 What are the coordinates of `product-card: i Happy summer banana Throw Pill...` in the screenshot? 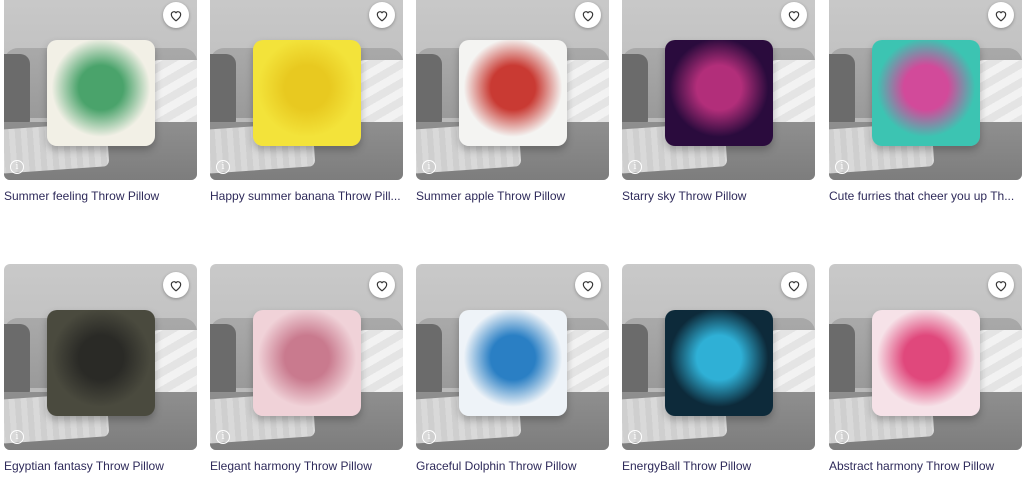 It's located at (306, 101).